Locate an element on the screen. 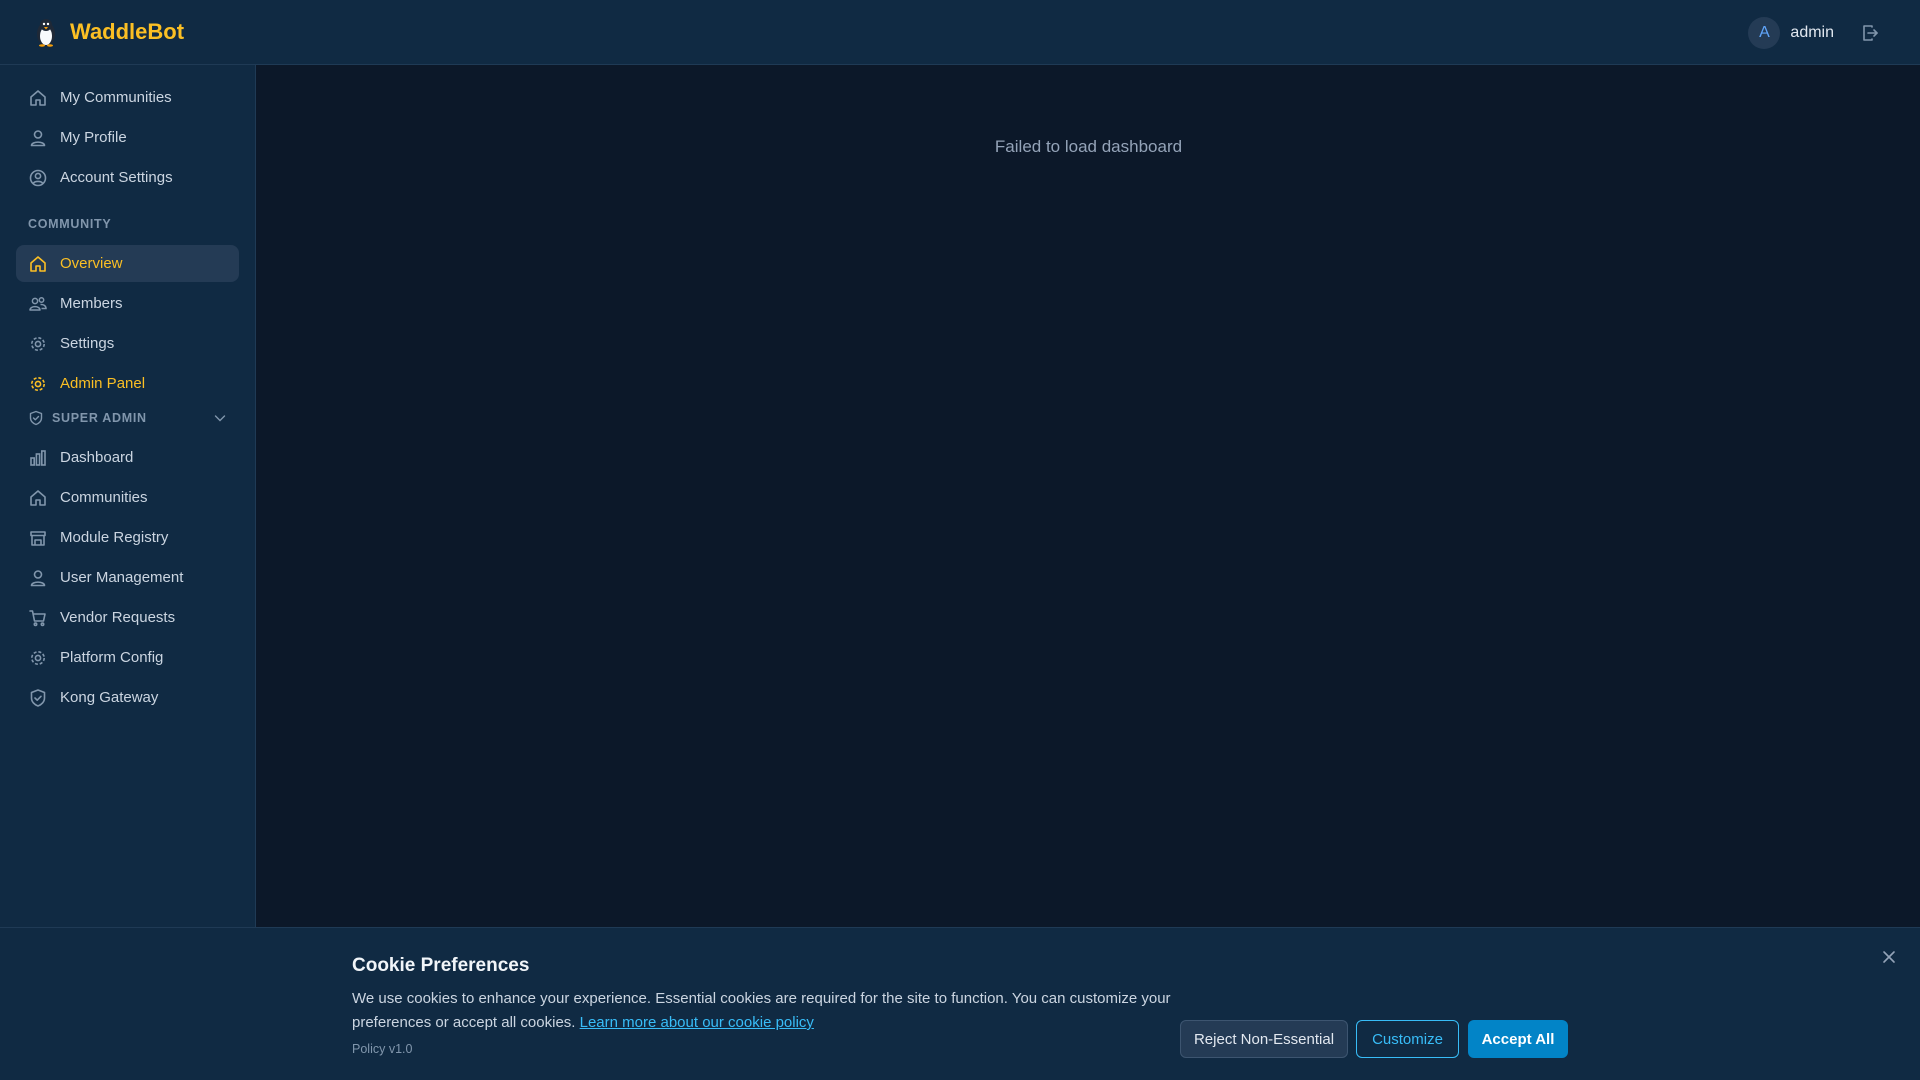  sidebar-item-dashboard: Dashboard is located at coordinates (127, 457).